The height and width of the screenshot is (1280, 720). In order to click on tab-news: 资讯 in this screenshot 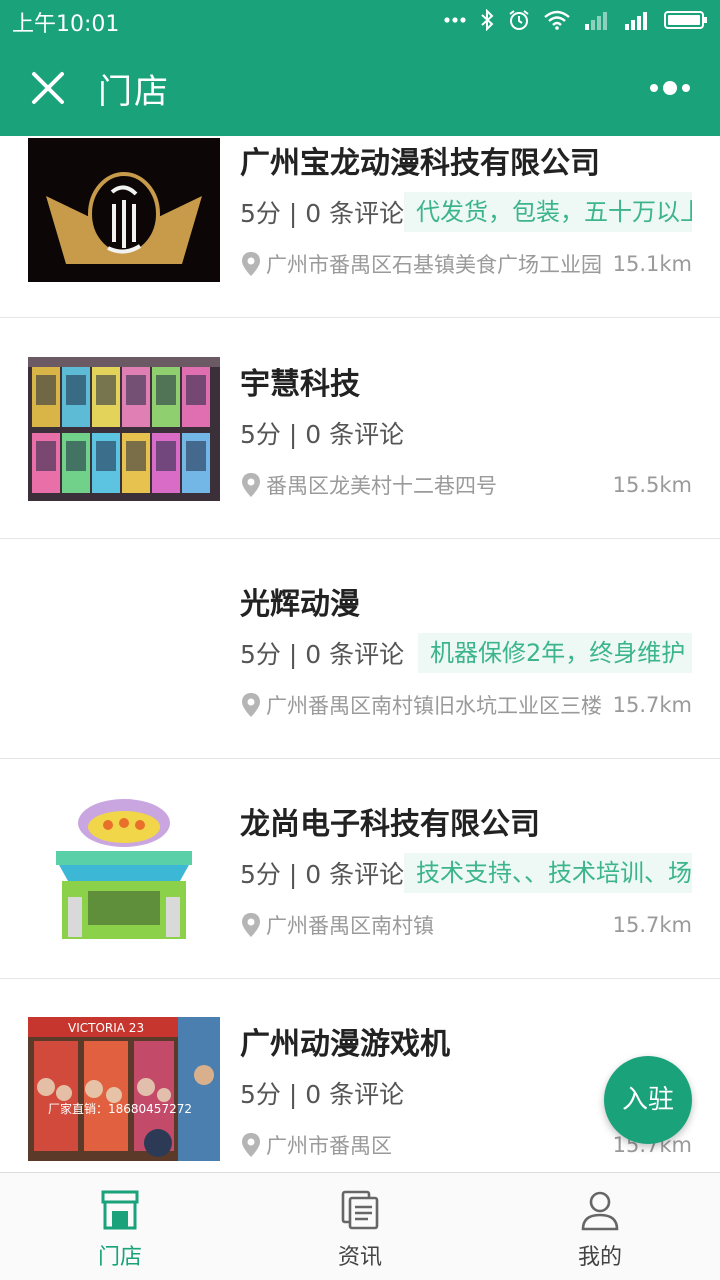, I will do `click(360, 1226)`.